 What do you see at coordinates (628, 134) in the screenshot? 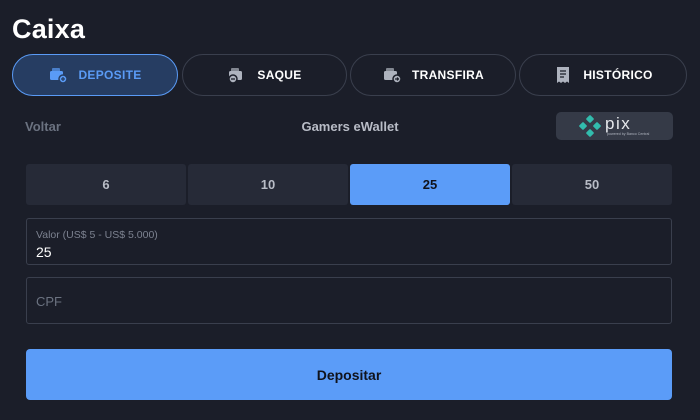
I see `pix-tagline: powered by Banco Central` at bounding box center [628, 134].